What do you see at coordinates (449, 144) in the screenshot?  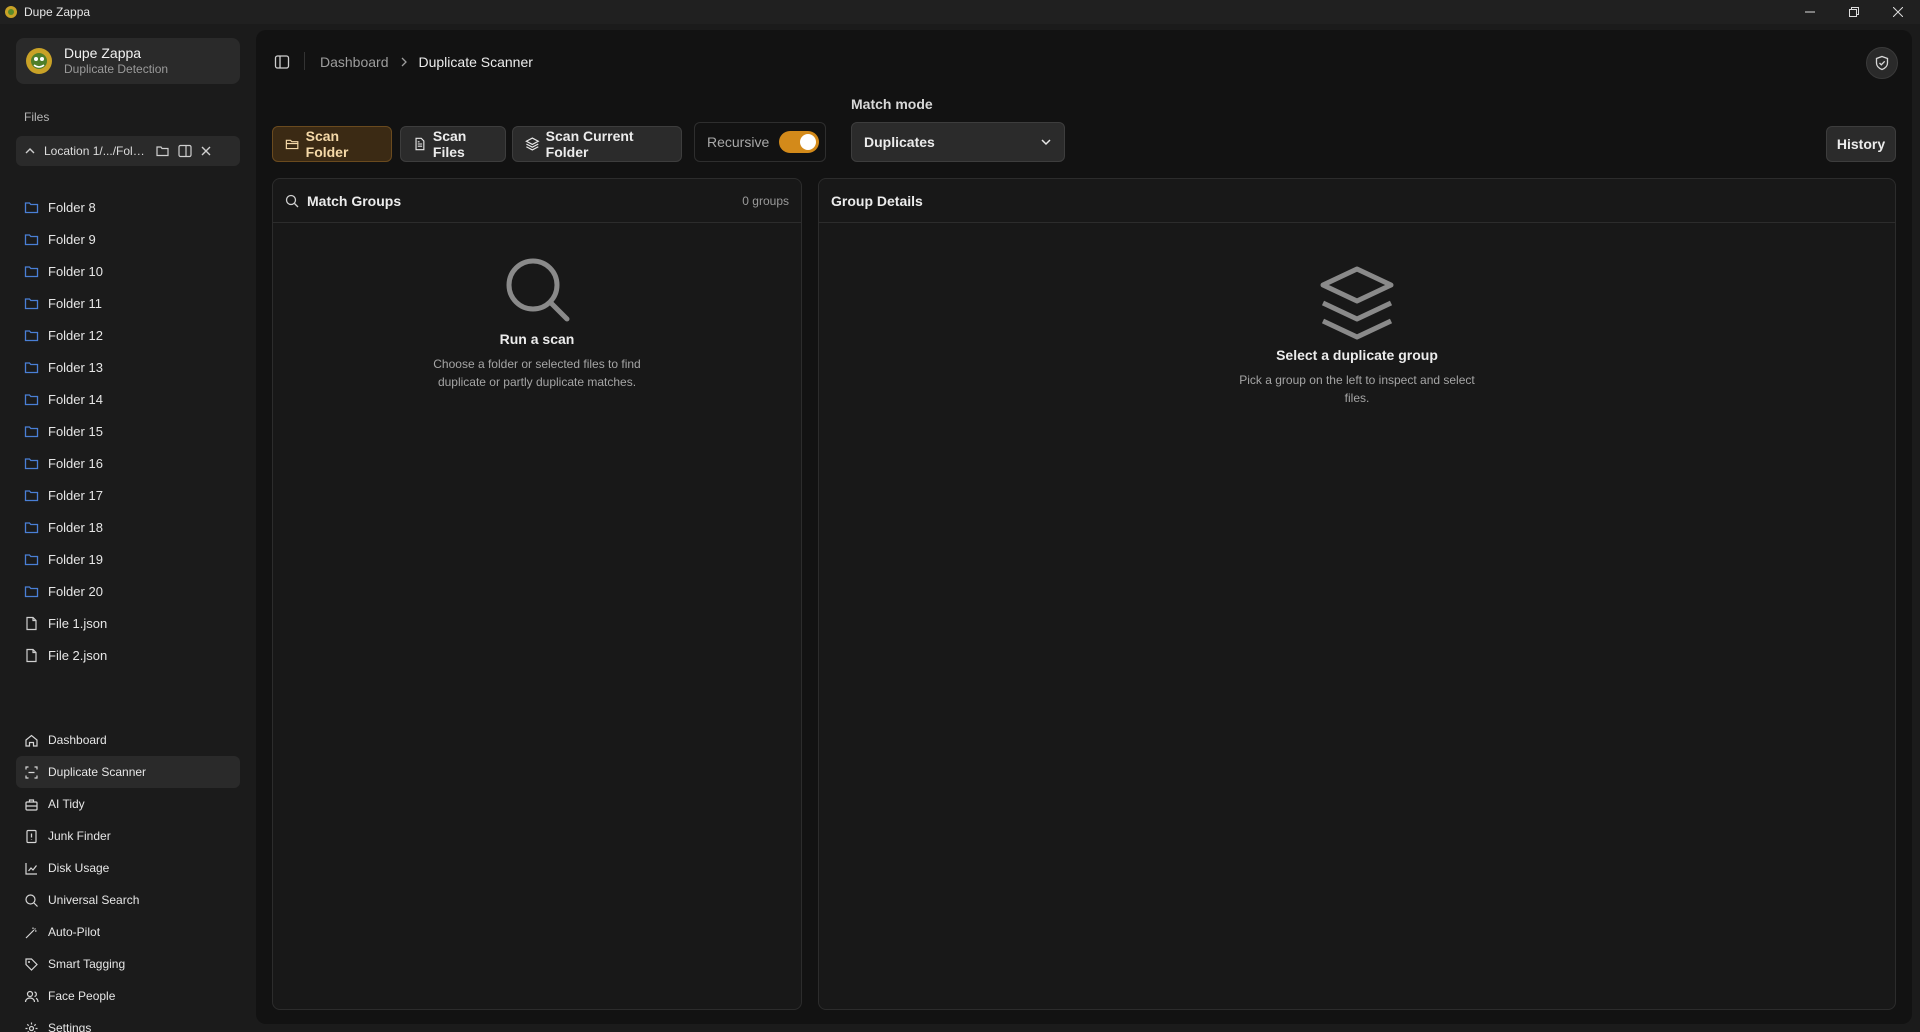 I see `scan-files-label: Scan Files` at bounding box center [449, 144].